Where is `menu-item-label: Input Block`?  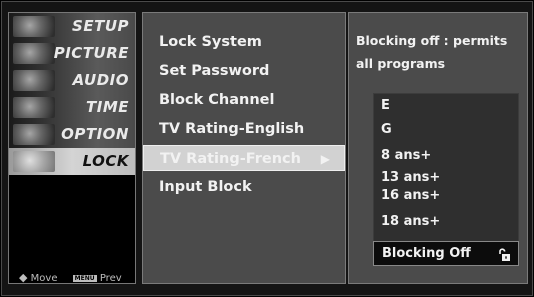 menu-item-label: Input Block is located at coordinates (205, 187).